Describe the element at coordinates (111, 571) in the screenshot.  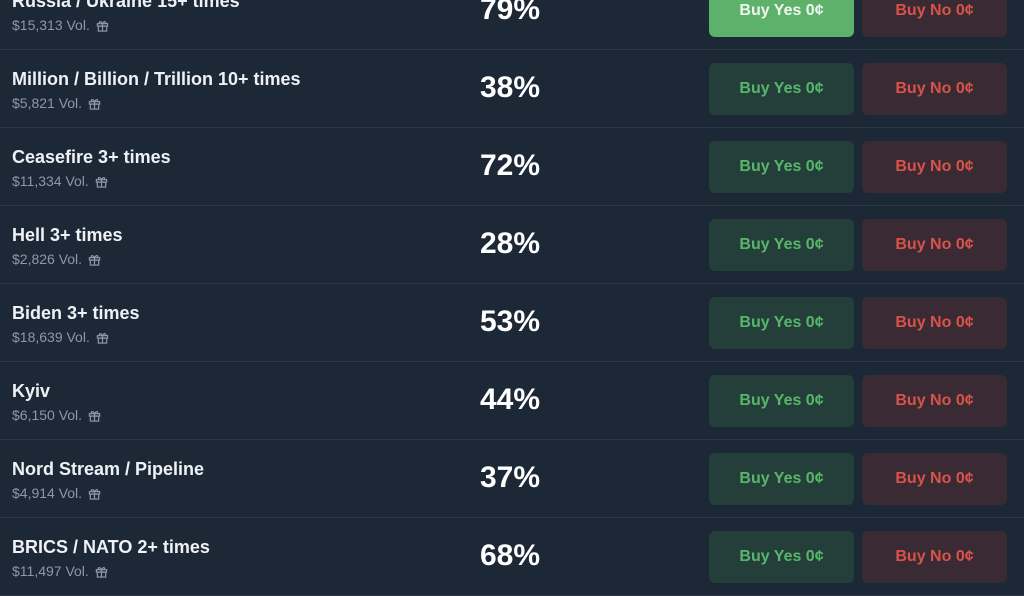
I see `market-volume-line: $11,497 Vol.` at that location.